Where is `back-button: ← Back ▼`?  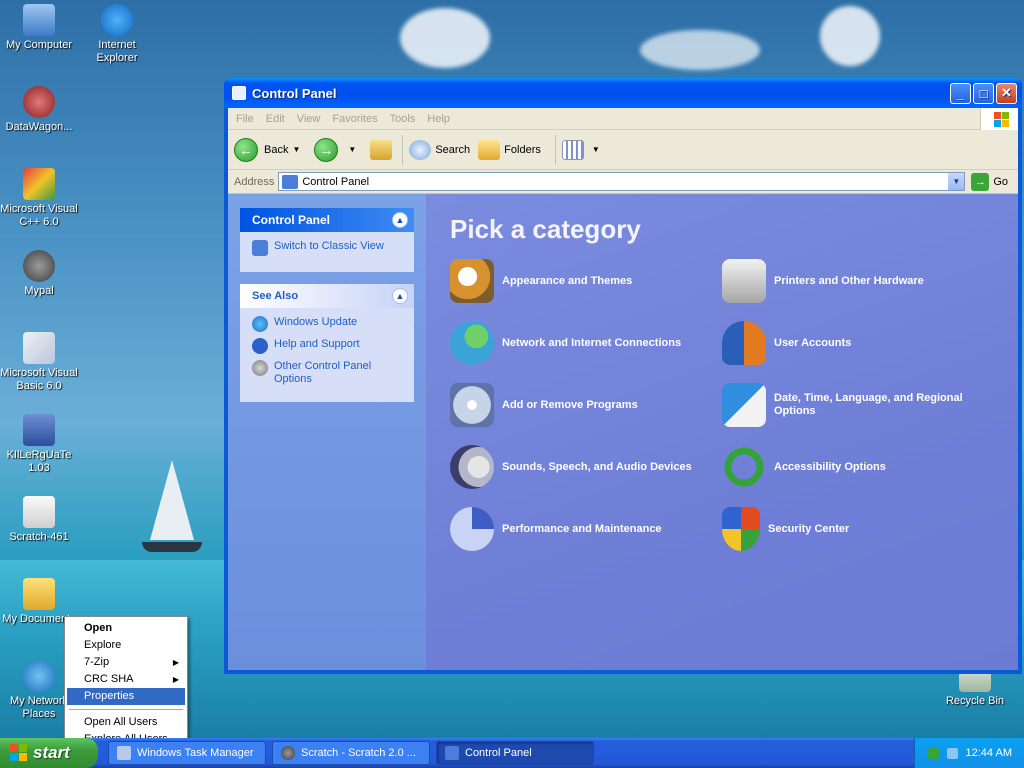 back-button: ← Back ▼ is located at coordinates (270, 149).